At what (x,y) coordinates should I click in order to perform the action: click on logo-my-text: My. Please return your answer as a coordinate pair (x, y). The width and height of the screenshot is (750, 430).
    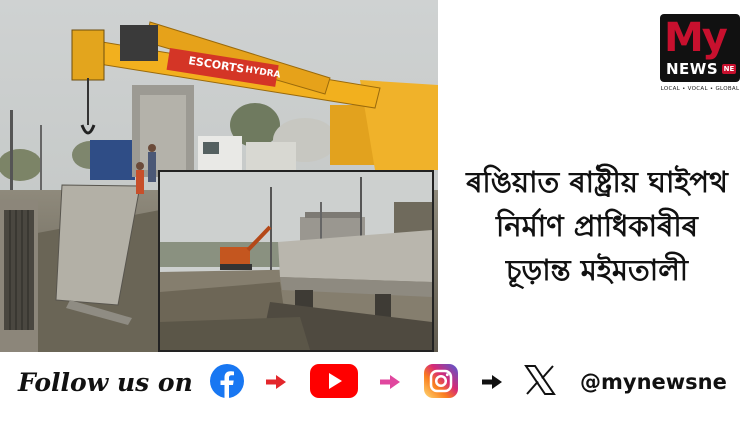
    Looking at the image, I should click on (696, 38).